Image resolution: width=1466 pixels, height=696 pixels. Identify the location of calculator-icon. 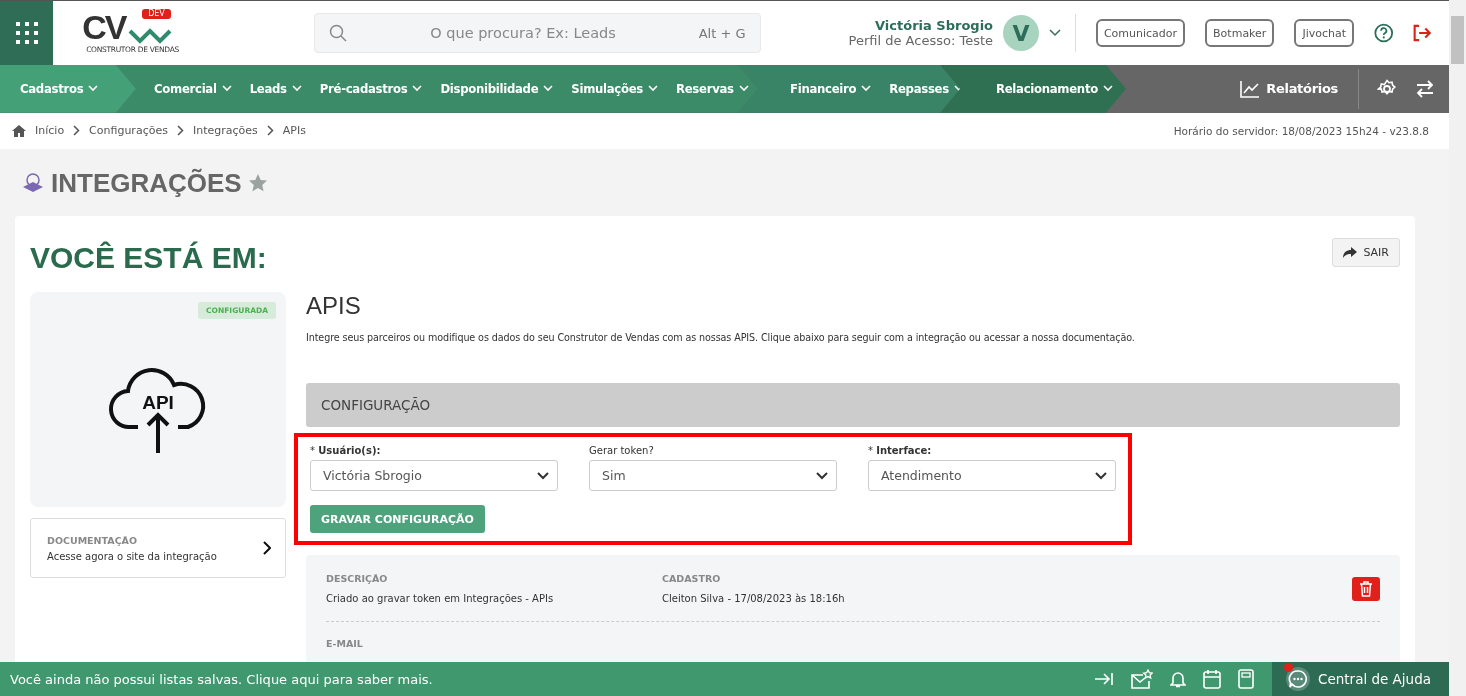
(1246, 679).